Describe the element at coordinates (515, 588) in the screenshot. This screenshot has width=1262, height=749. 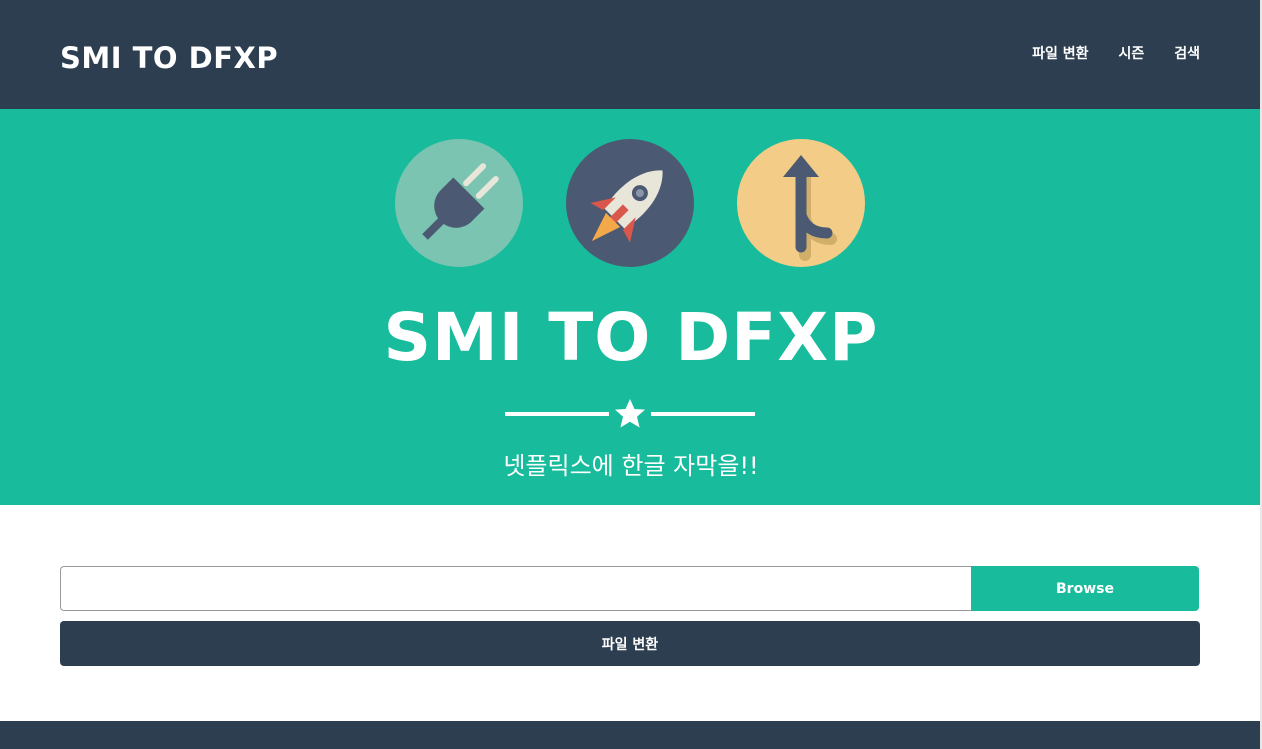
I see `file-path-input` at that location.